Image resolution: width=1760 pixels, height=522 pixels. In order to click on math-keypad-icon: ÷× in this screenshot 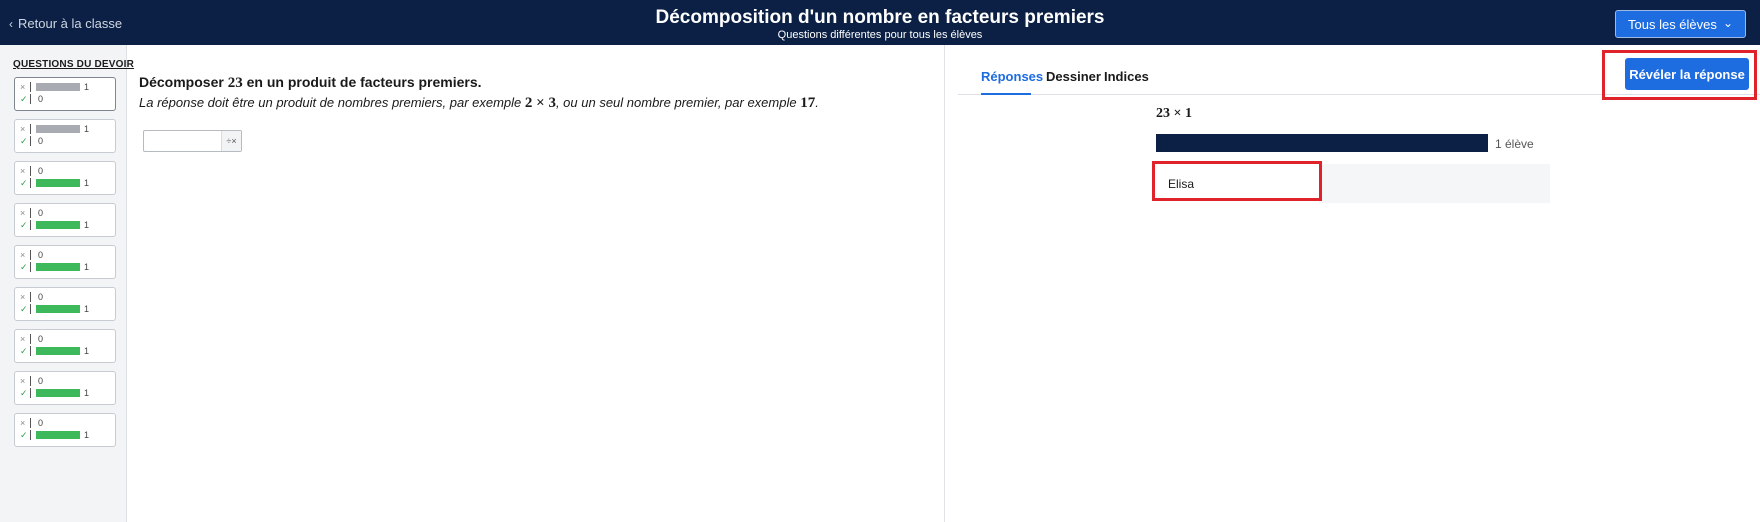, I will do `click(231, 141)`.